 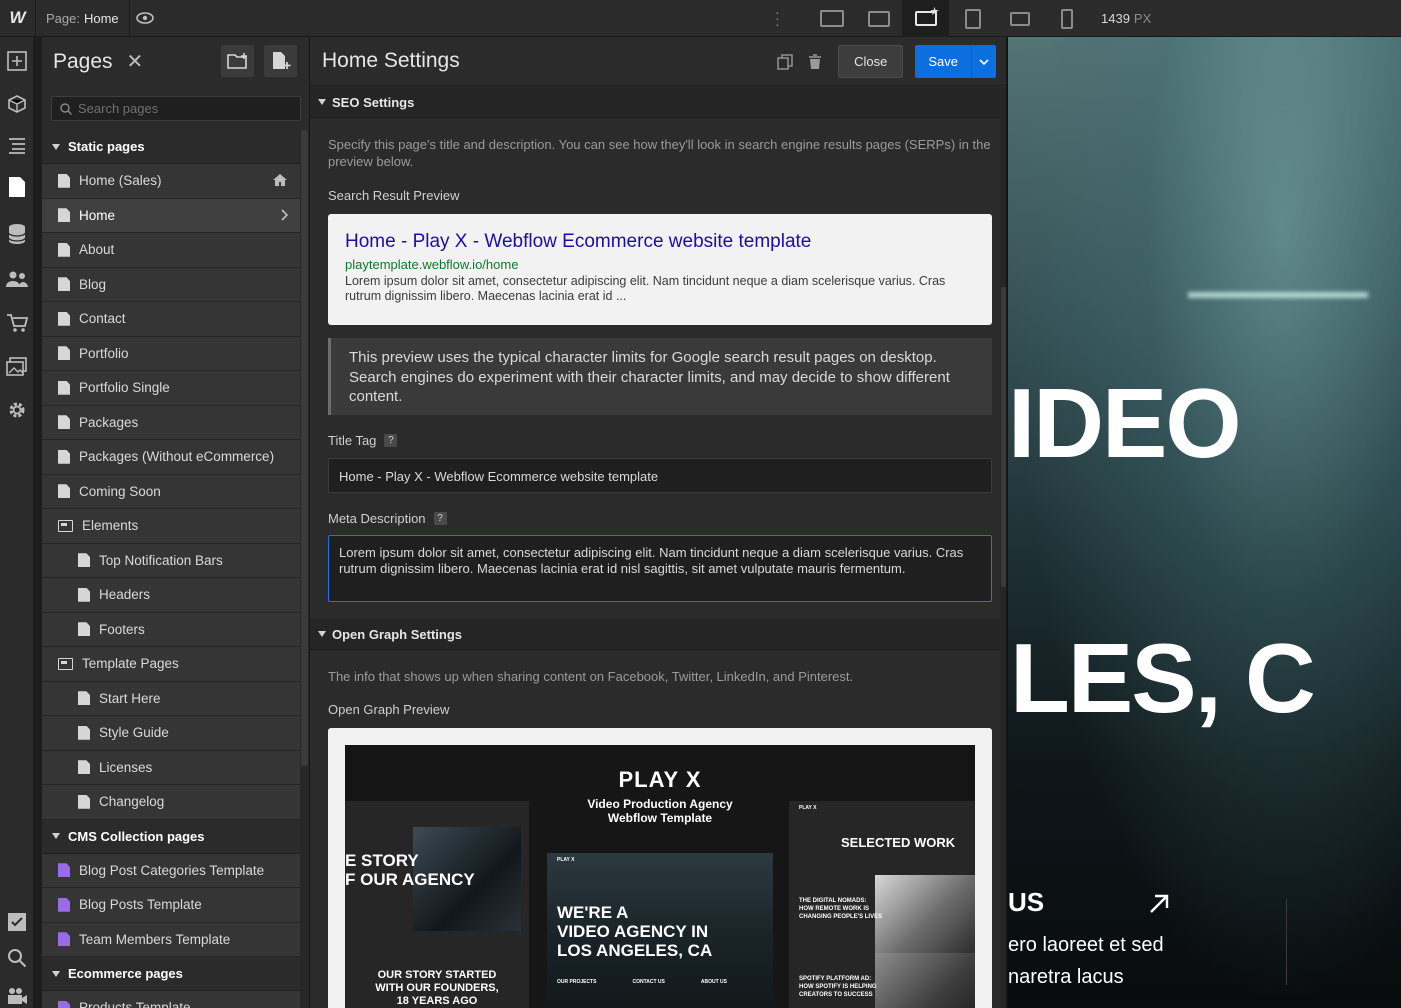 I want to click on page-list-item: Licenses, so click(x=171, y=767).